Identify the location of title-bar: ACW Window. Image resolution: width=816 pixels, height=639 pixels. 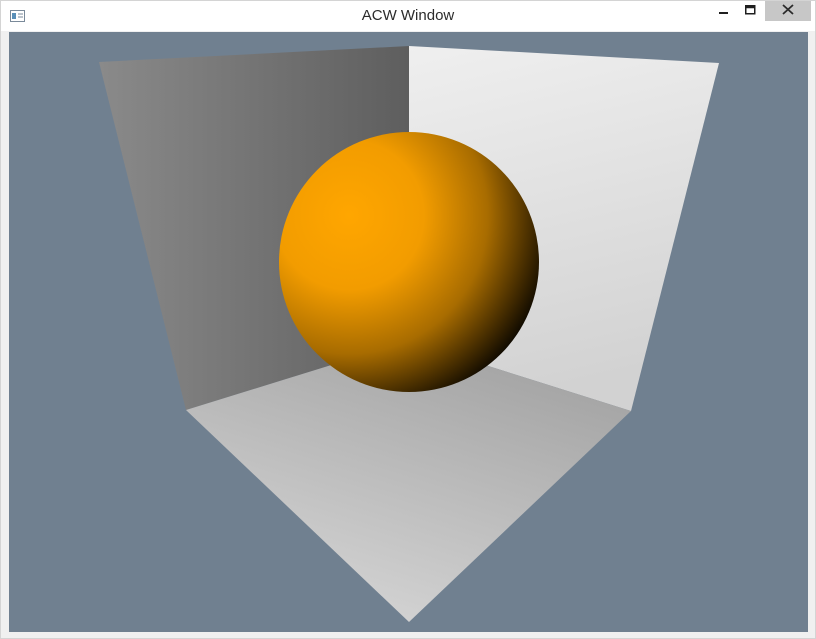
(408, 16).